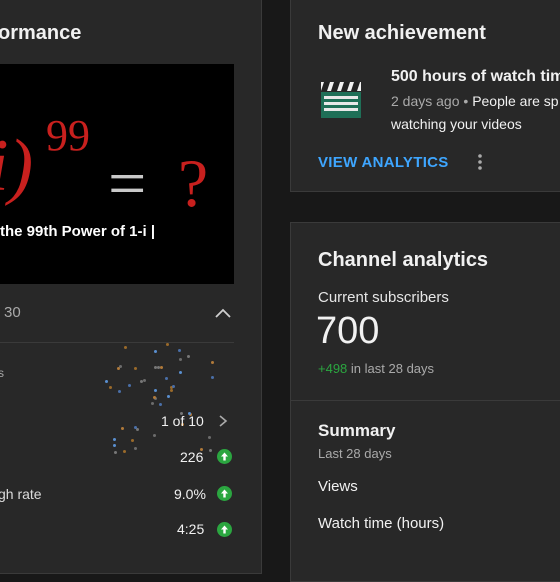 This screenshot has width=560, height=582. What do you see at coordinates (2, 373) in the screenshot?
I see `legend-label: s` at bounding box center [2, 373].